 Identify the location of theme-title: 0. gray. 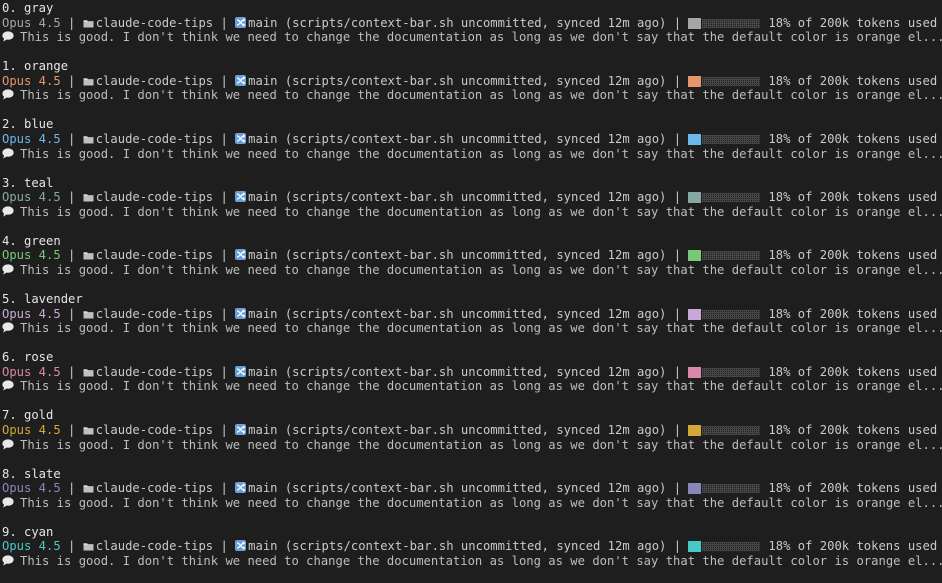
(28, 8).